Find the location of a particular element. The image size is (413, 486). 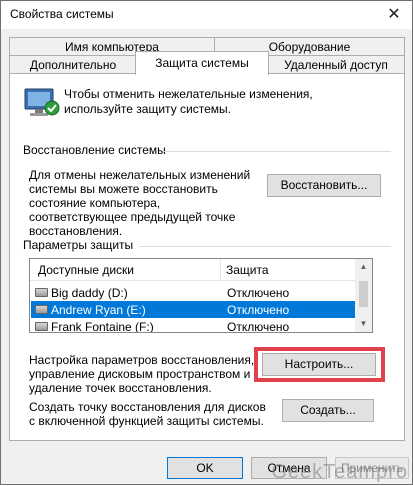

tab-label: Защита системы is located at coordinates (202, 63).